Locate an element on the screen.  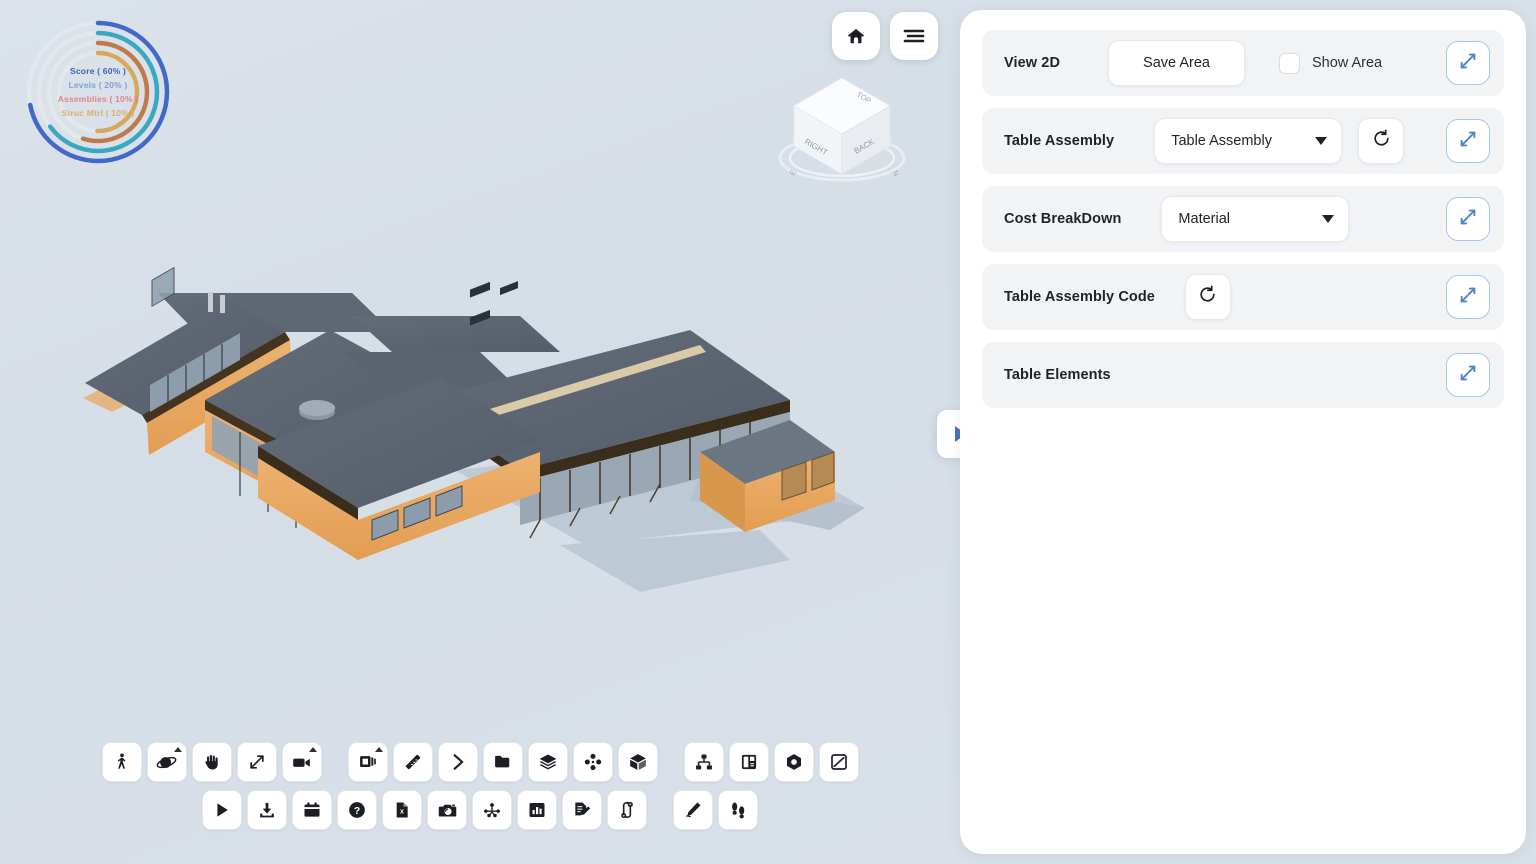
split-panel-icon is located at coordinates (749, 762).